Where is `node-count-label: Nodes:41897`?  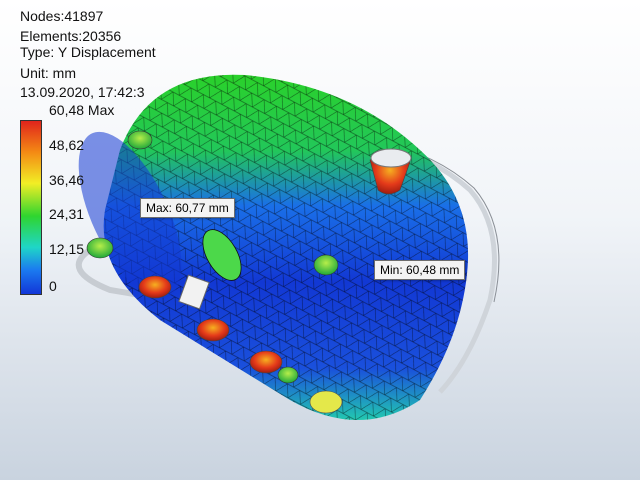 node-count-label: Nodes:41897 is located at coordinates (62, 16).